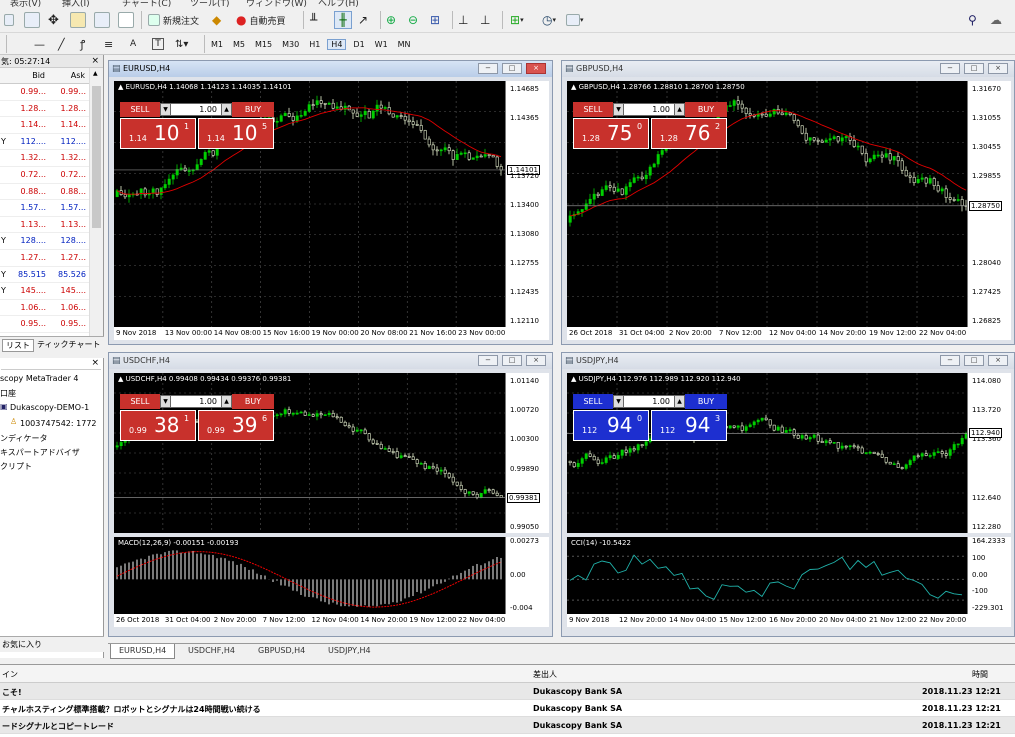  Describe the element at coordinates (689, 425) in the screenshot. I see `buy-price-button: 112 94 3` at that location.